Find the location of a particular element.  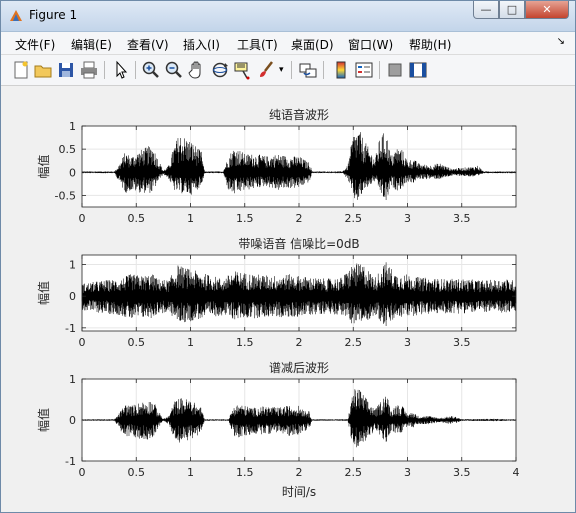

hide-plot-tools-icon is located at coordinates (395, 70).